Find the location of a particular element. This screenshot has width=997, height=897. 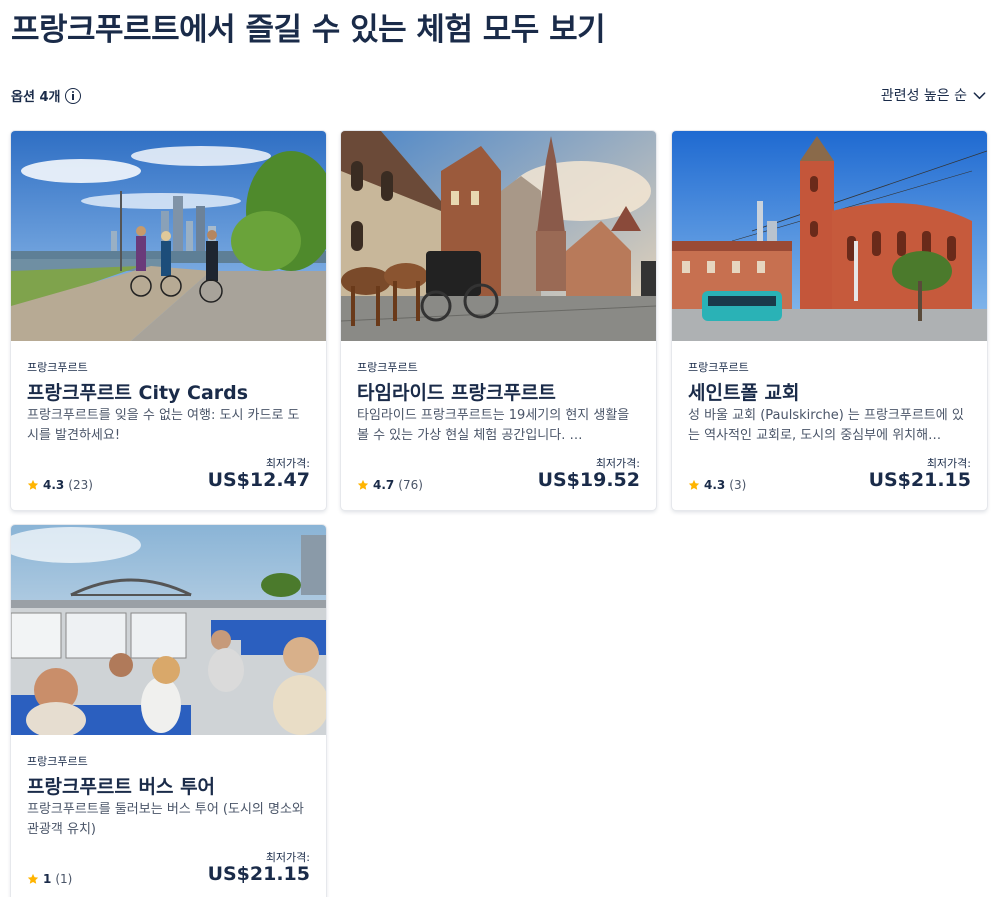

card-rating: 4.3 (3) is located at coordinates (717, 485).